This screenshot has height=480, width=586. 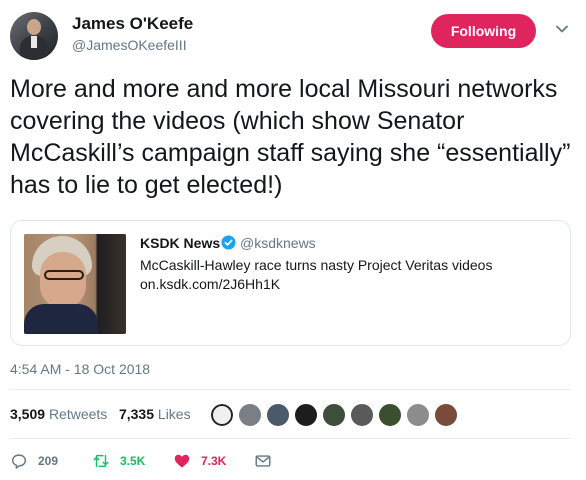 I want to click on like-button: 7.3K, so click(x=199, y=461).